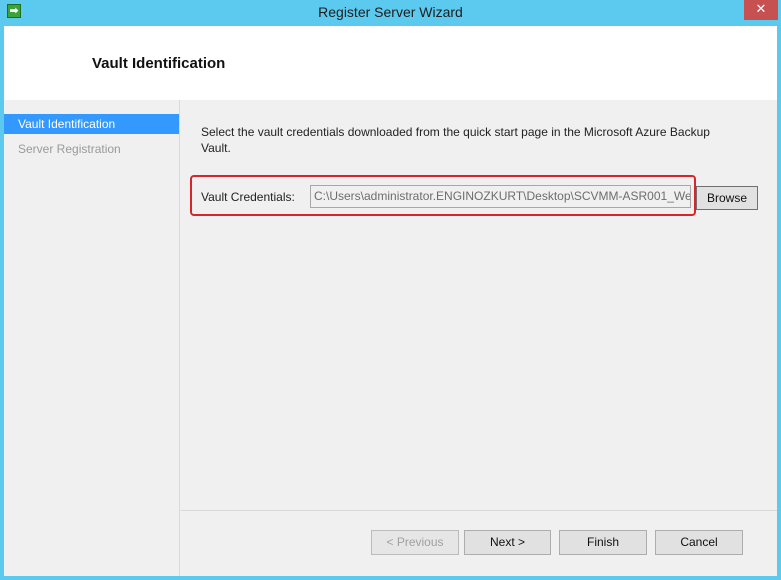 This screenshot has height=580, width=781. What do you see at coordinates (91, 149) in the screenshot?
I see `nav-item-server-registration: Server Registration` at bounding box center [91, 149].